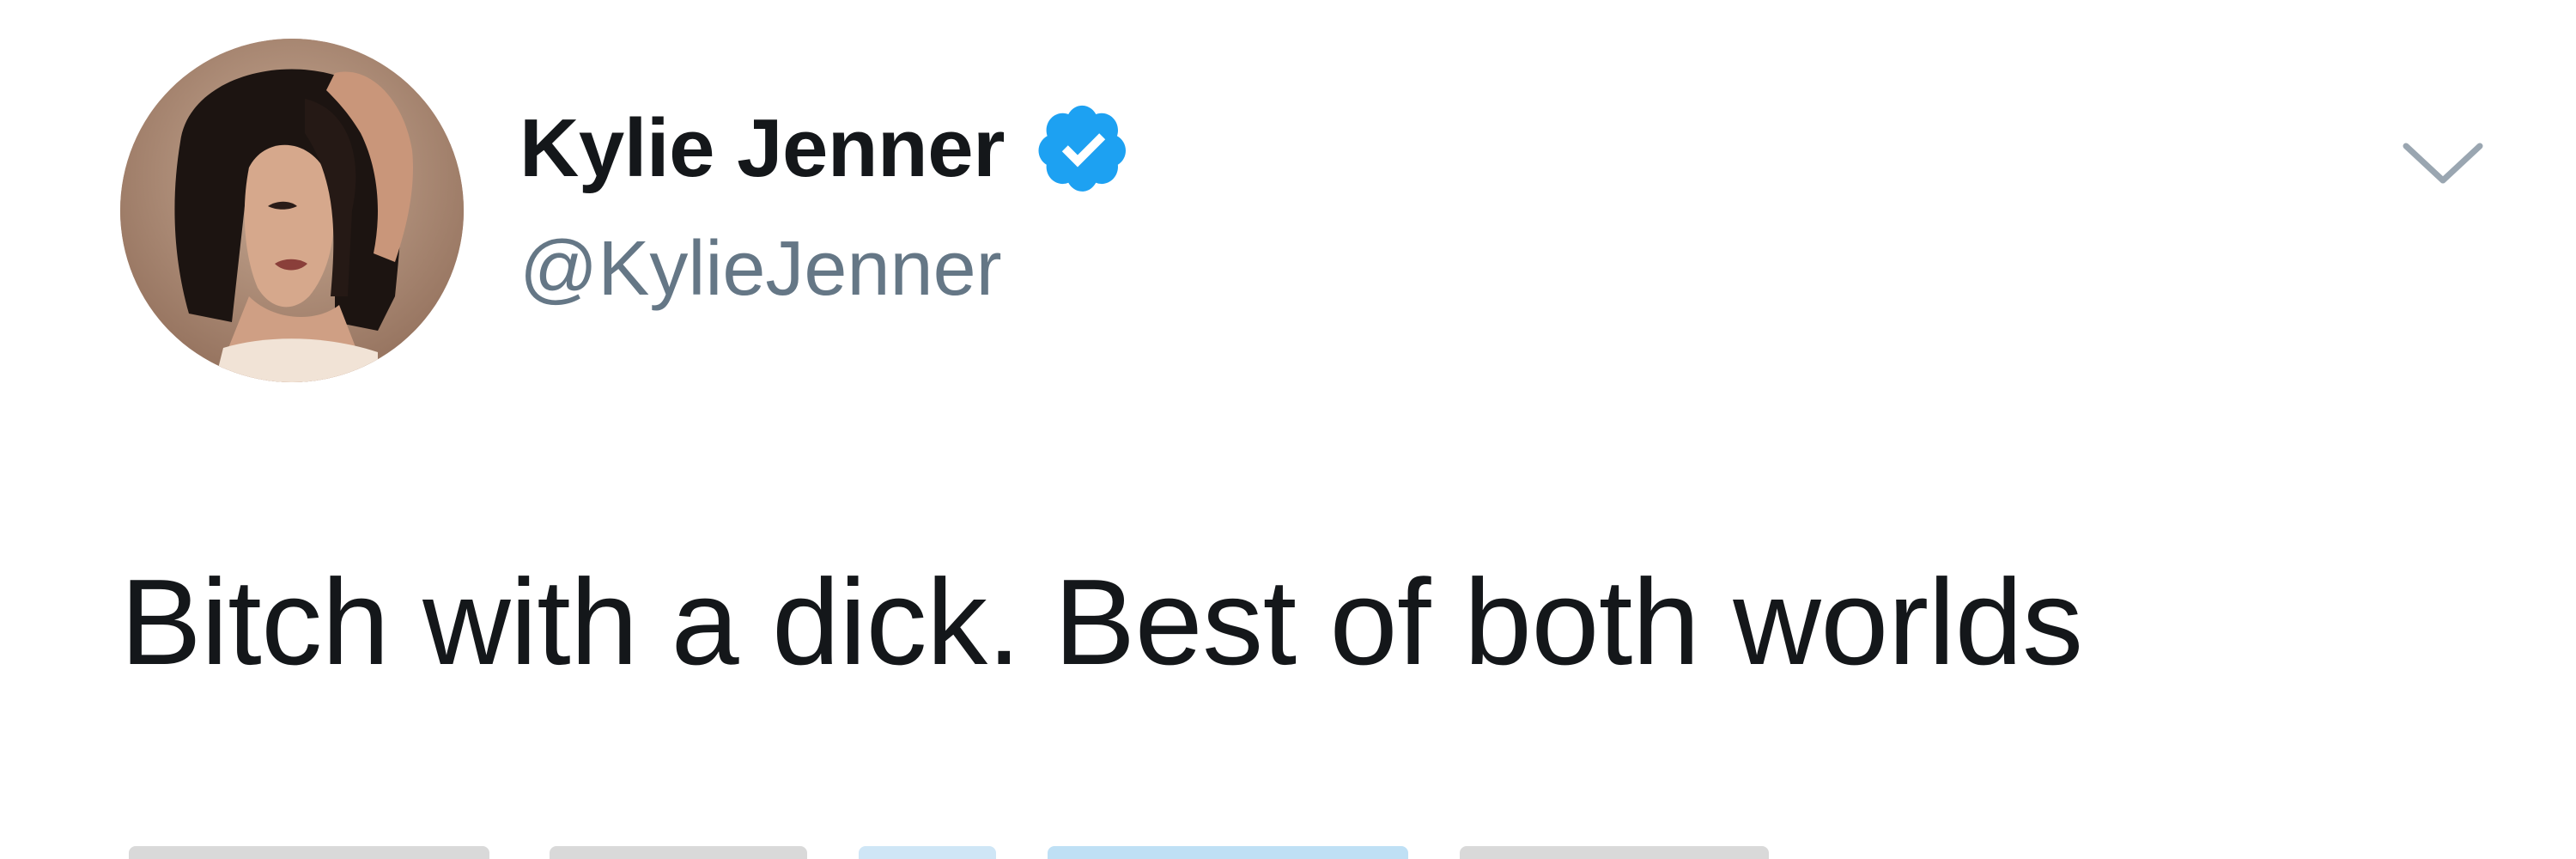  Describe the element at coordinates (762, 149) in the screenshot. I see `display-name: Kylie Jenner` at that location.